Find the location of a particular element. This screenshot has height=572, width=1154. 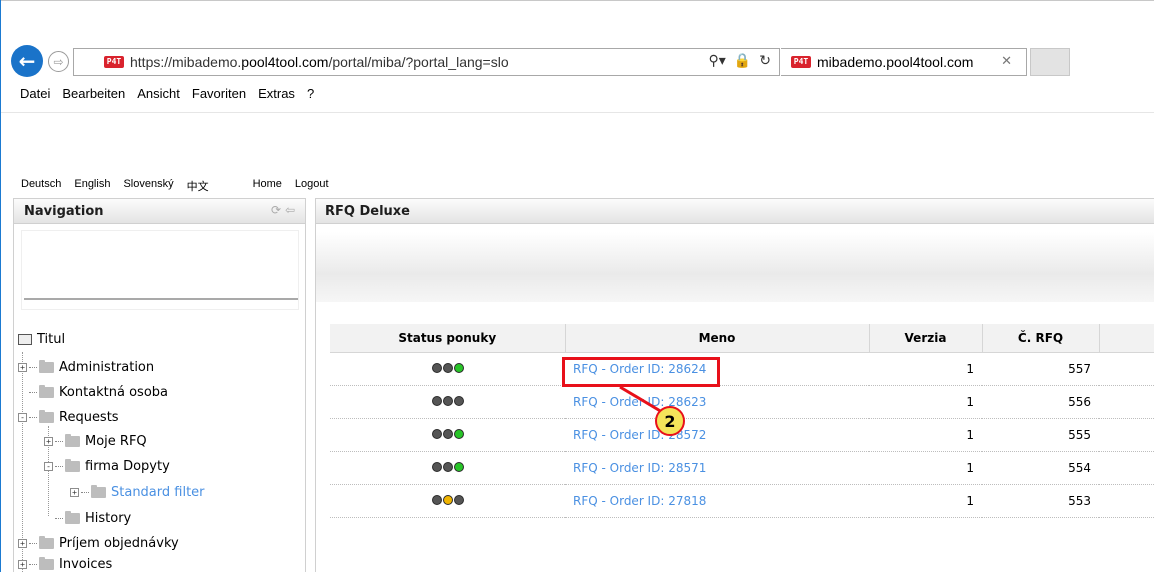

tree-item-history: History is located at coordinates (93, 518).